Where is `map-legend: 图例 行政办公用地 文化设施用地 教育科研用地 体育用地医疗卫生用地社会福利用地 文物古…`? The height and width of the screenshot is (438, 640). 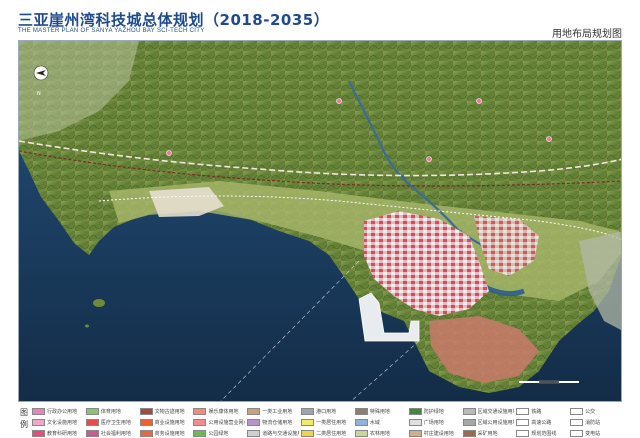
map-legend: 图例 行政办公用地 文化设施用地 教育科研用地 体育用地医疗卫生用地社会福利用地 文物古… is located at coordinates (320, 421).